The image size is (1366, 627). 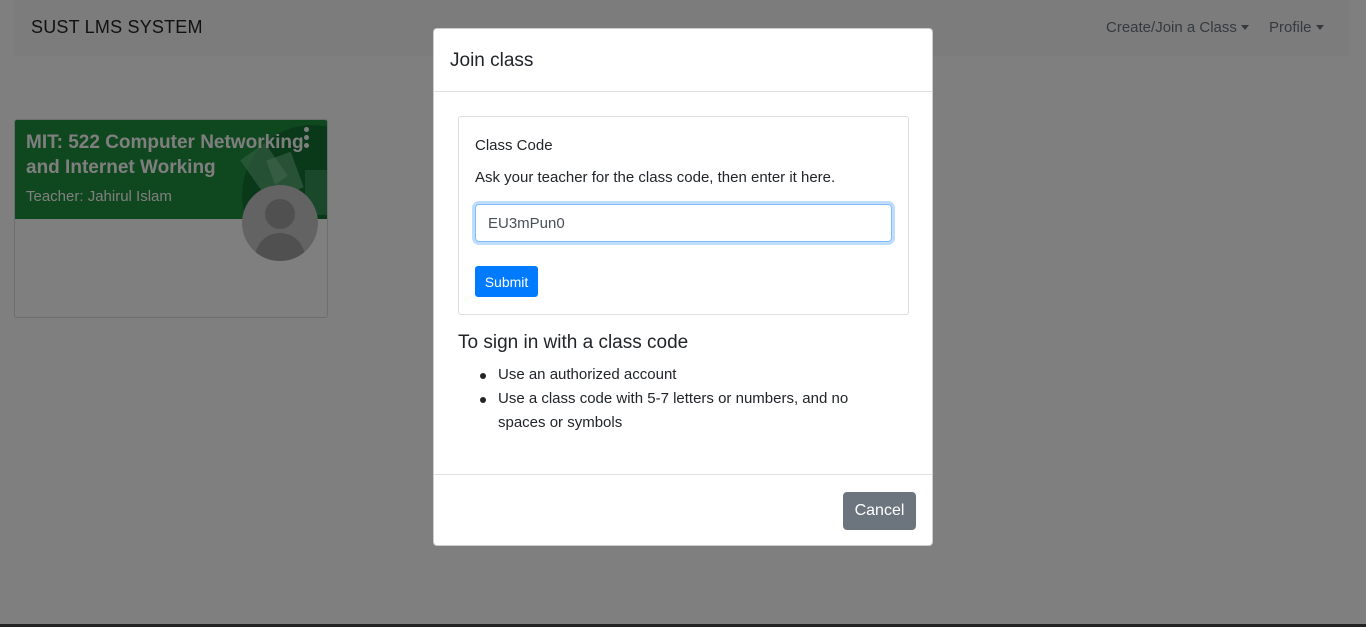 What do you see at coordinates (506, 281) in the screenshot?
I see `submit-button: Submit` at bounding box center [506, 281].